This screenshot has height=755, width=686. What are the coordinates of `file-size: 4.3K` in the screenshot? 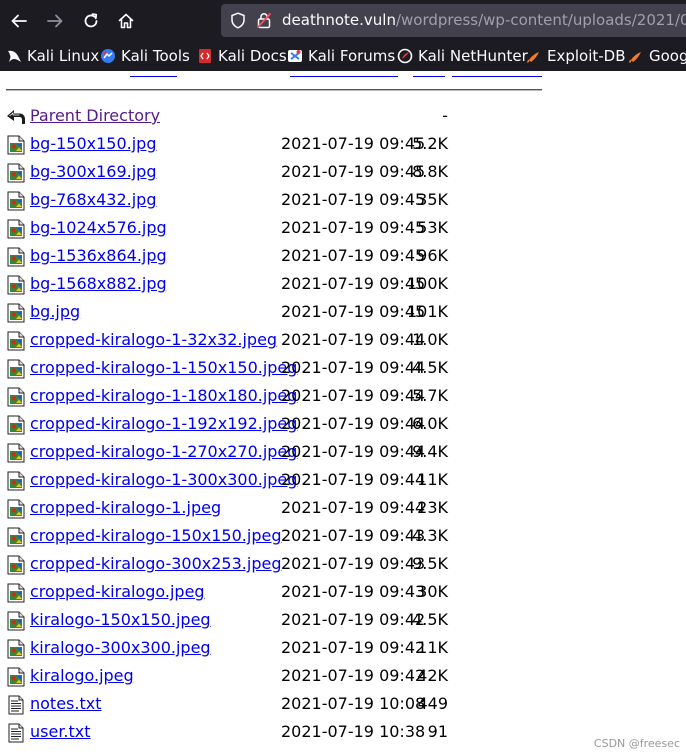 It's located at (430, 535).